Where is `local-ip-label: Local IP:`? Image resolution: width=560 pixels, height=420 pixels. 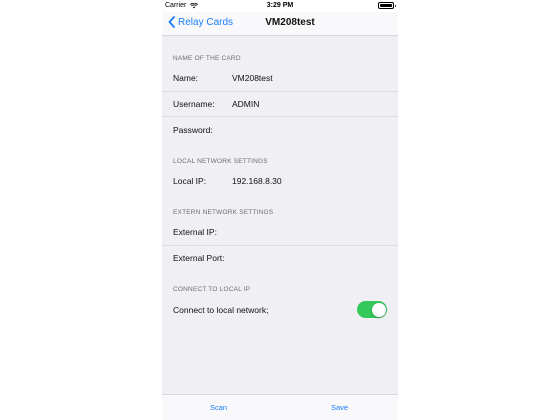 local-ip-label: Local IP: is located at coordinates (190, 181).